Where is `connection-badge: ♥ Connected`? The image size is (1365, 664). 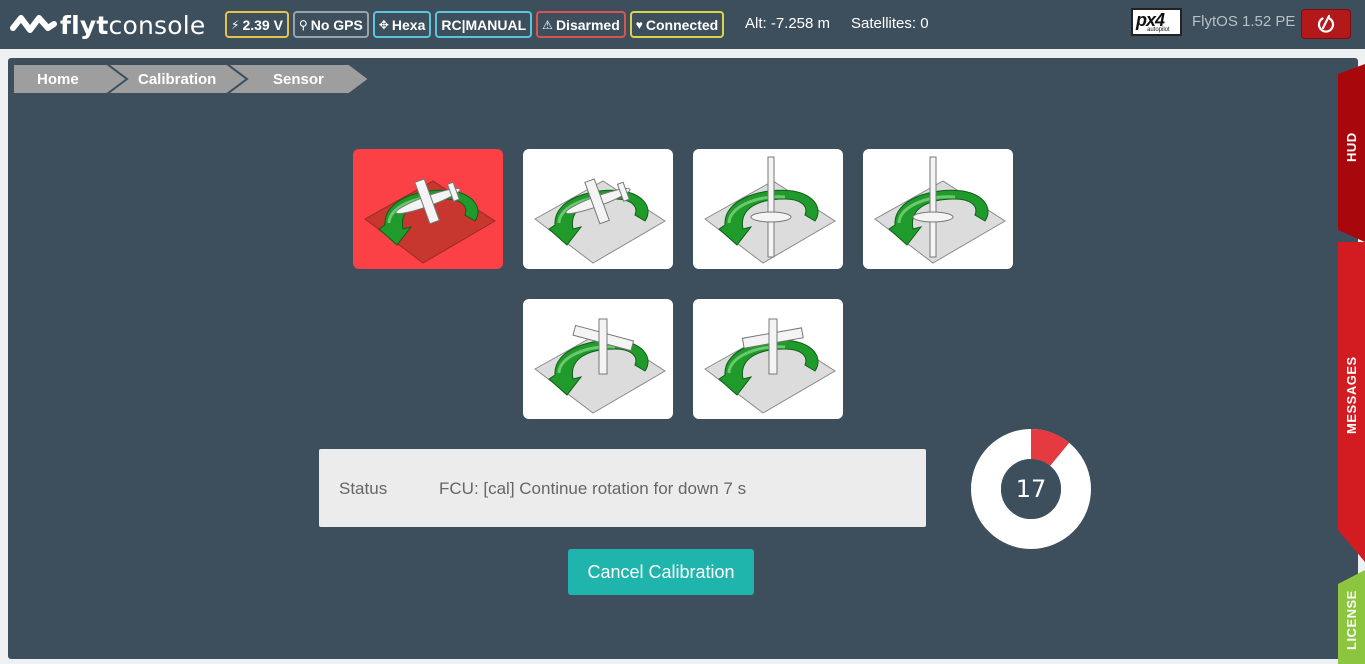 connection-badge: ♥ Connected is located at coordinates (677, 24).